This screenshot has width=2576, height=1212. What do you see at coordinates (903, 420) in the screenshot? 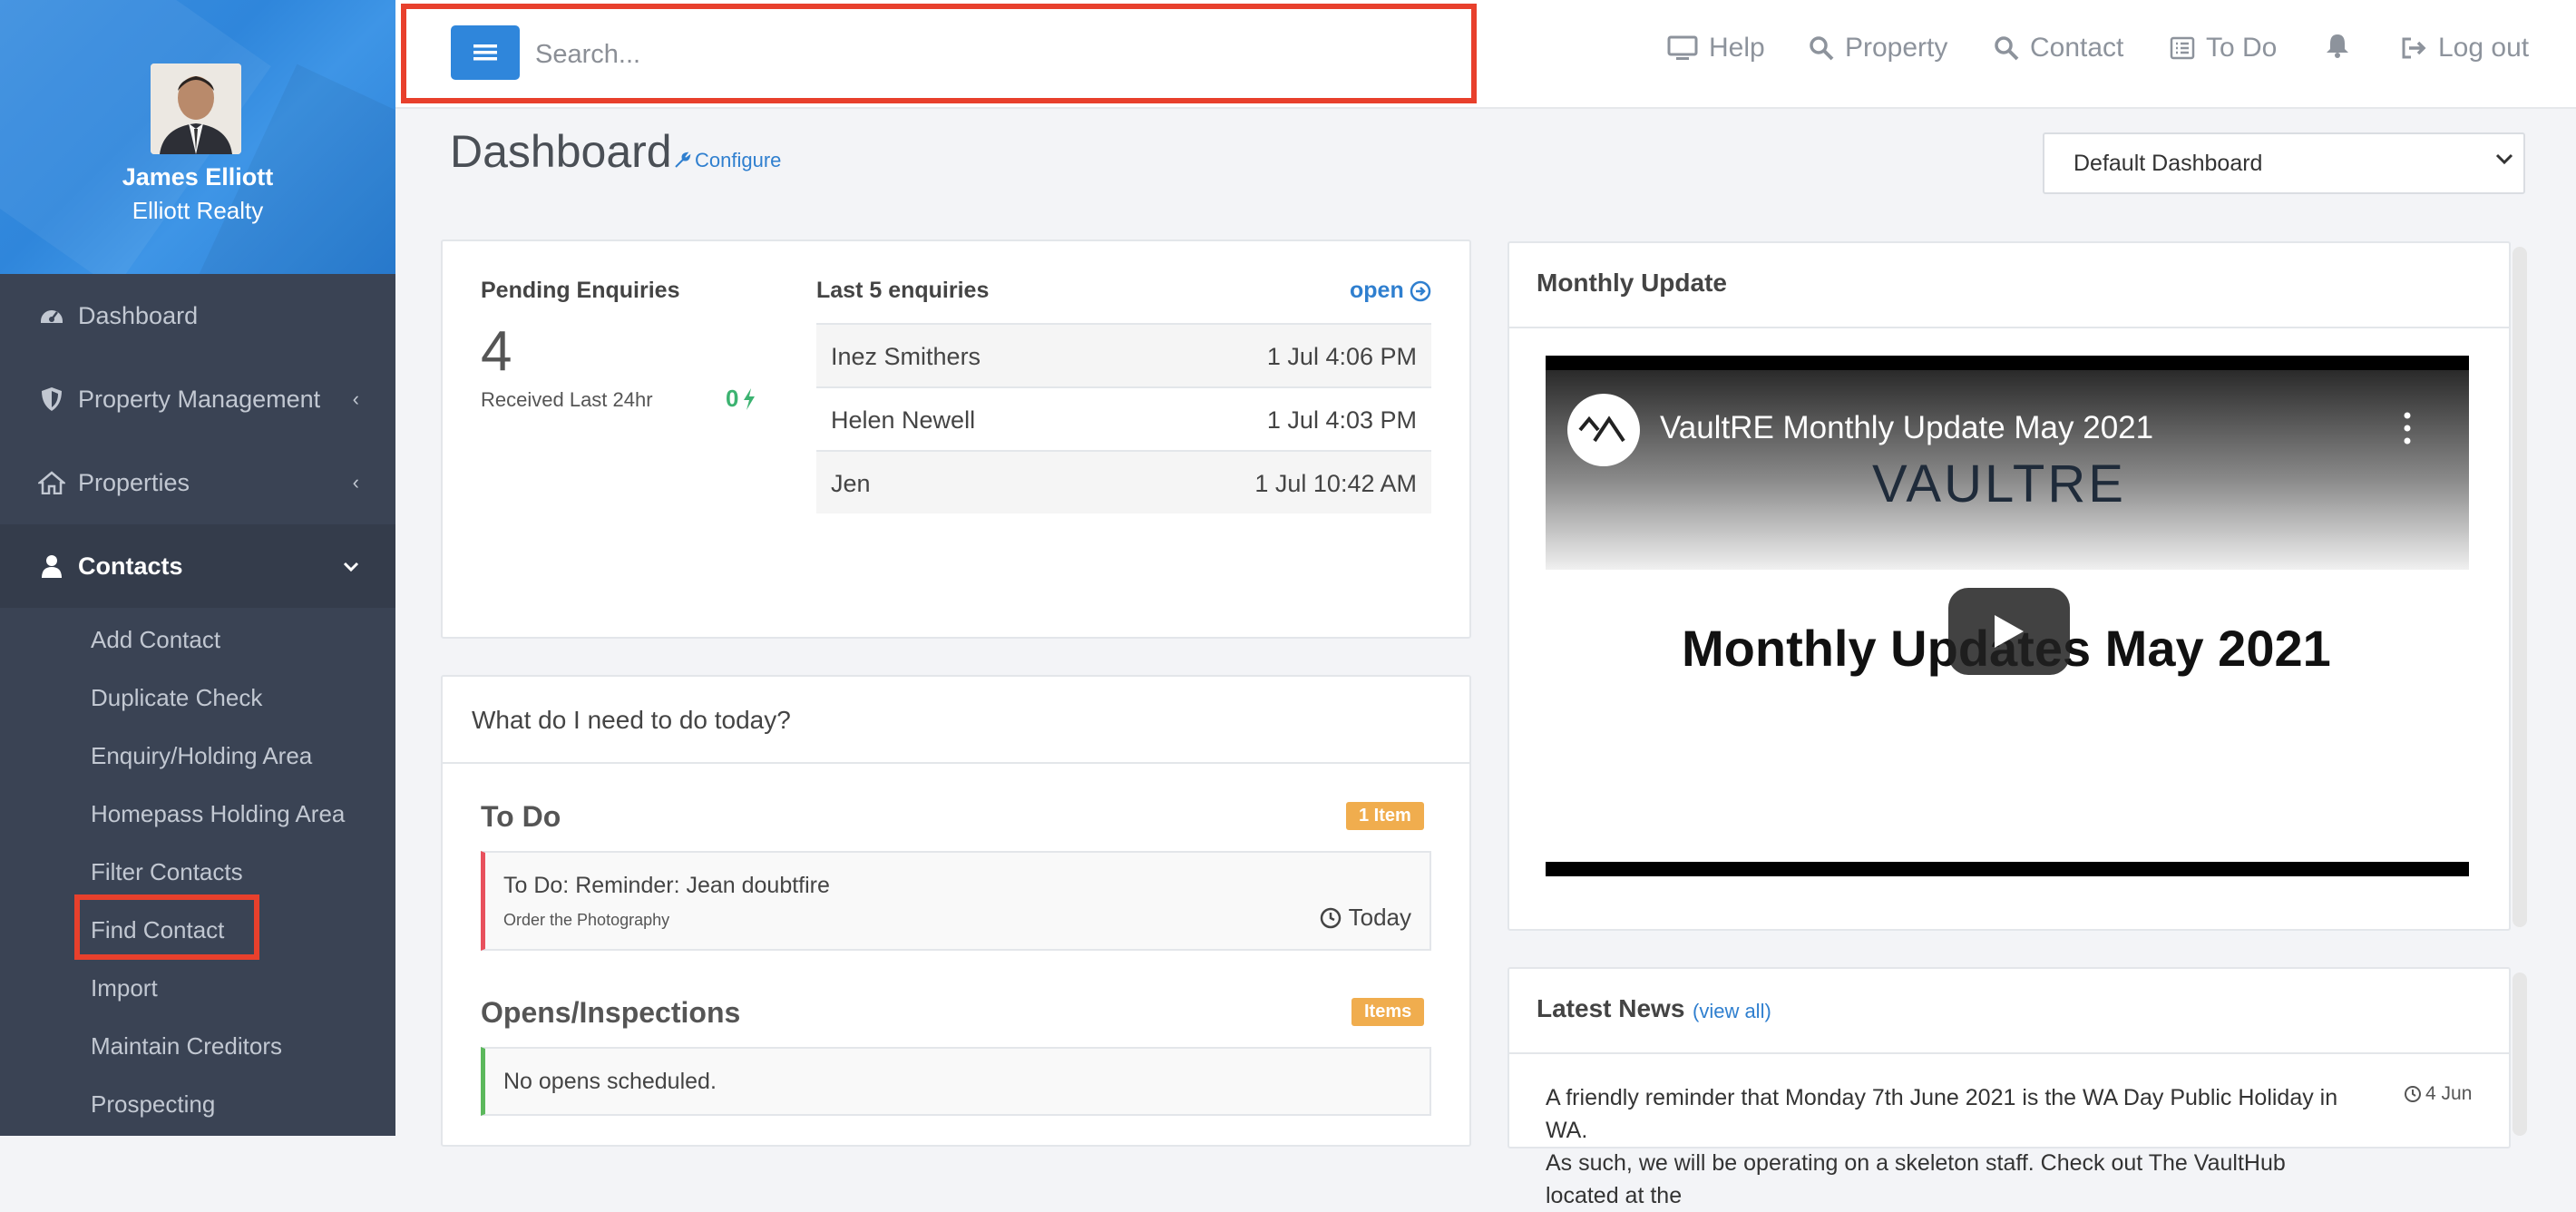
I see `enquiry-name: Helen Newell` at bounding box center [903, 420].